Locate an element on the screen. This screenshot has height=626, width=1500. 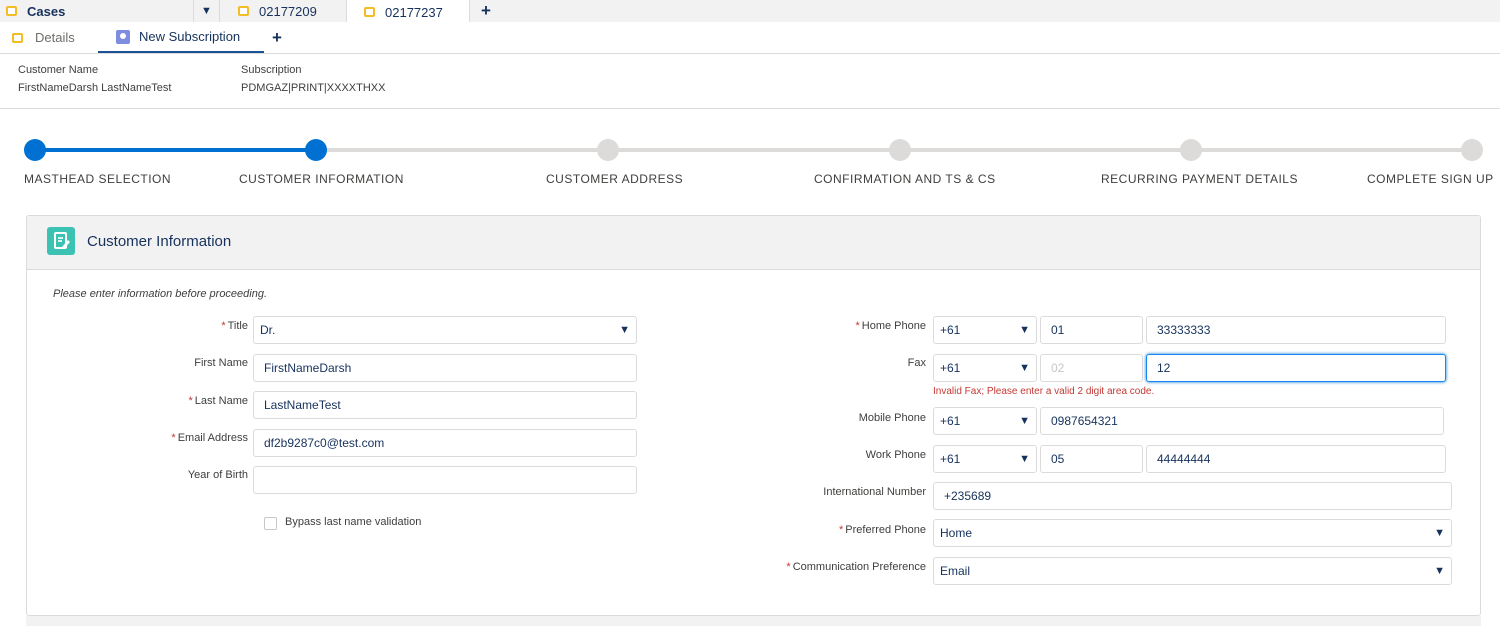
last-name-value: LastNameTest is located at coordinates (302, 405).